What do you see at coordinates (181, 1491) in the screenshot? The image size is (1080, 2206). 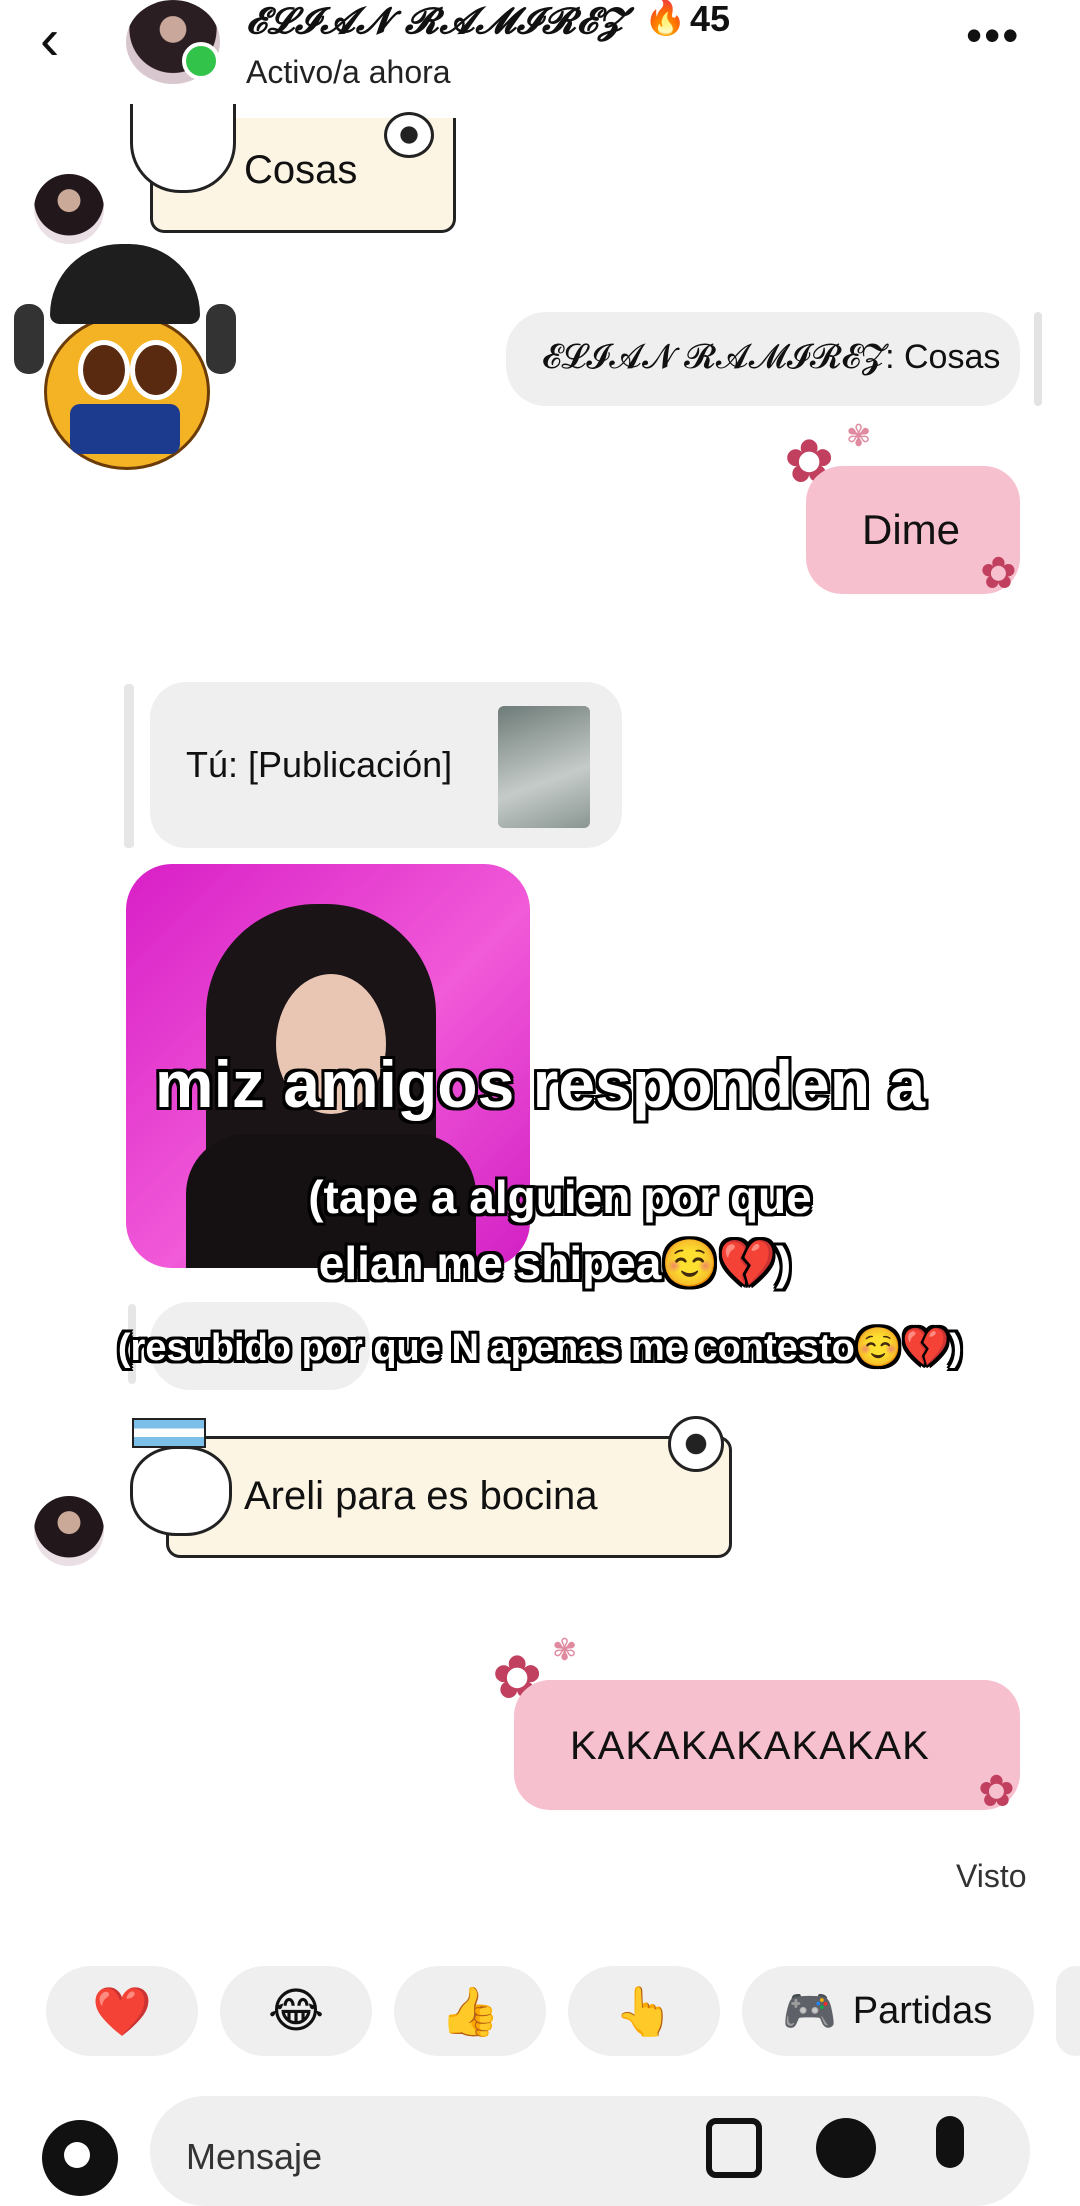 I see `dog-sticker-icon` at bounding box center [181, 1491].